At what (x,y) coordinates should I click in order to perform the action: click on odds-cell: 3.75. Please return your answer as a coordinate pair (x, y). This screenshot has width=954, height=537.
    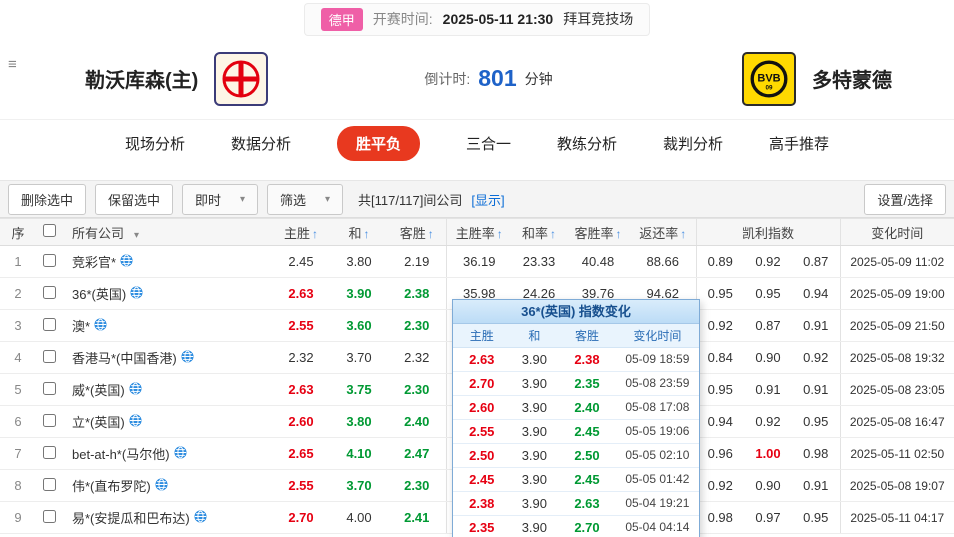
    Looking at the image, I should click on (359, 389).